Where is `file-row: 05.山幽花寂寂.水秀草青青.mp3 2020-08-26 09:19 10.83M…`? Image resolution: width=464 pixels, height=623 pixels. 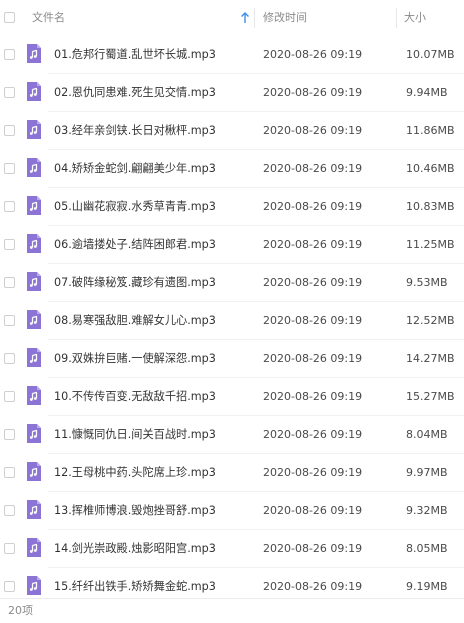 file-row: 05.山幽花寂寂.水秀草青青.mp3 2020-08-26 09:19 10.83M… is located at coordinates (232, 207).